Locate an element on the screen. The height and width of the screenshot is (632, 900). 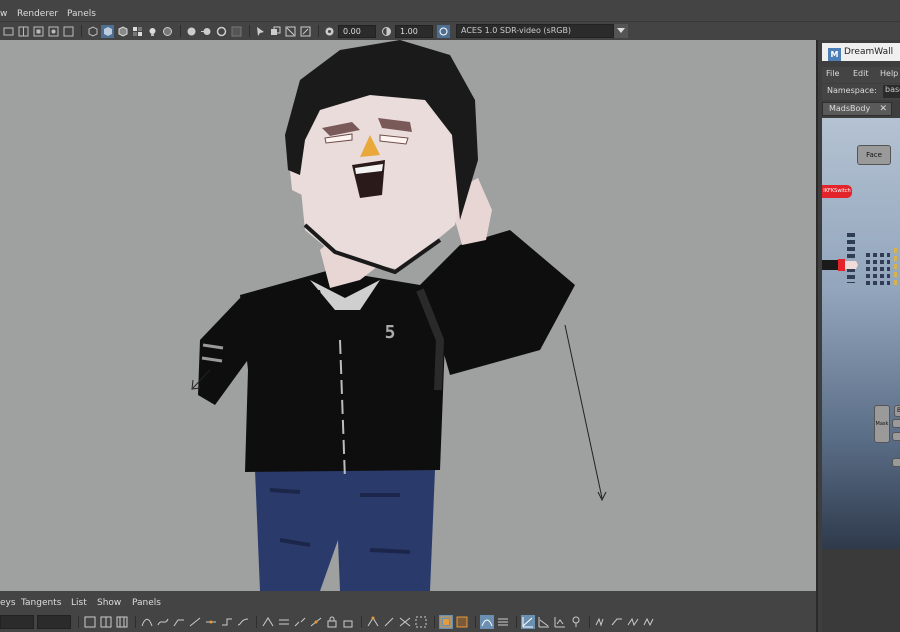
face-button: Face is located at coordinates (874, 155).